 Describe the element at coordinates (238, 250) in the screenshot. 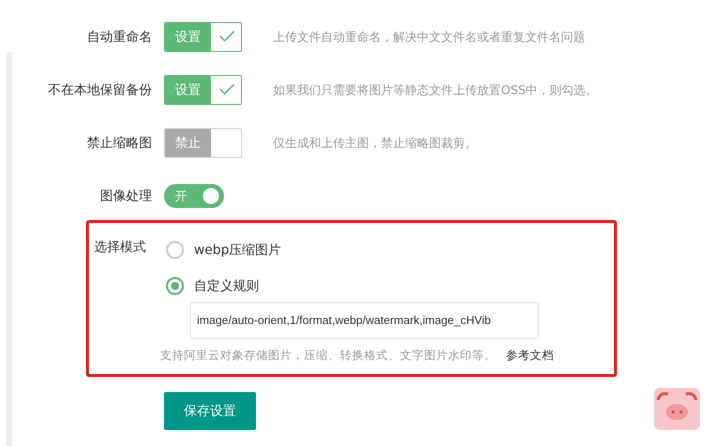

I see `radio-label: webp压缩图片` at that location.